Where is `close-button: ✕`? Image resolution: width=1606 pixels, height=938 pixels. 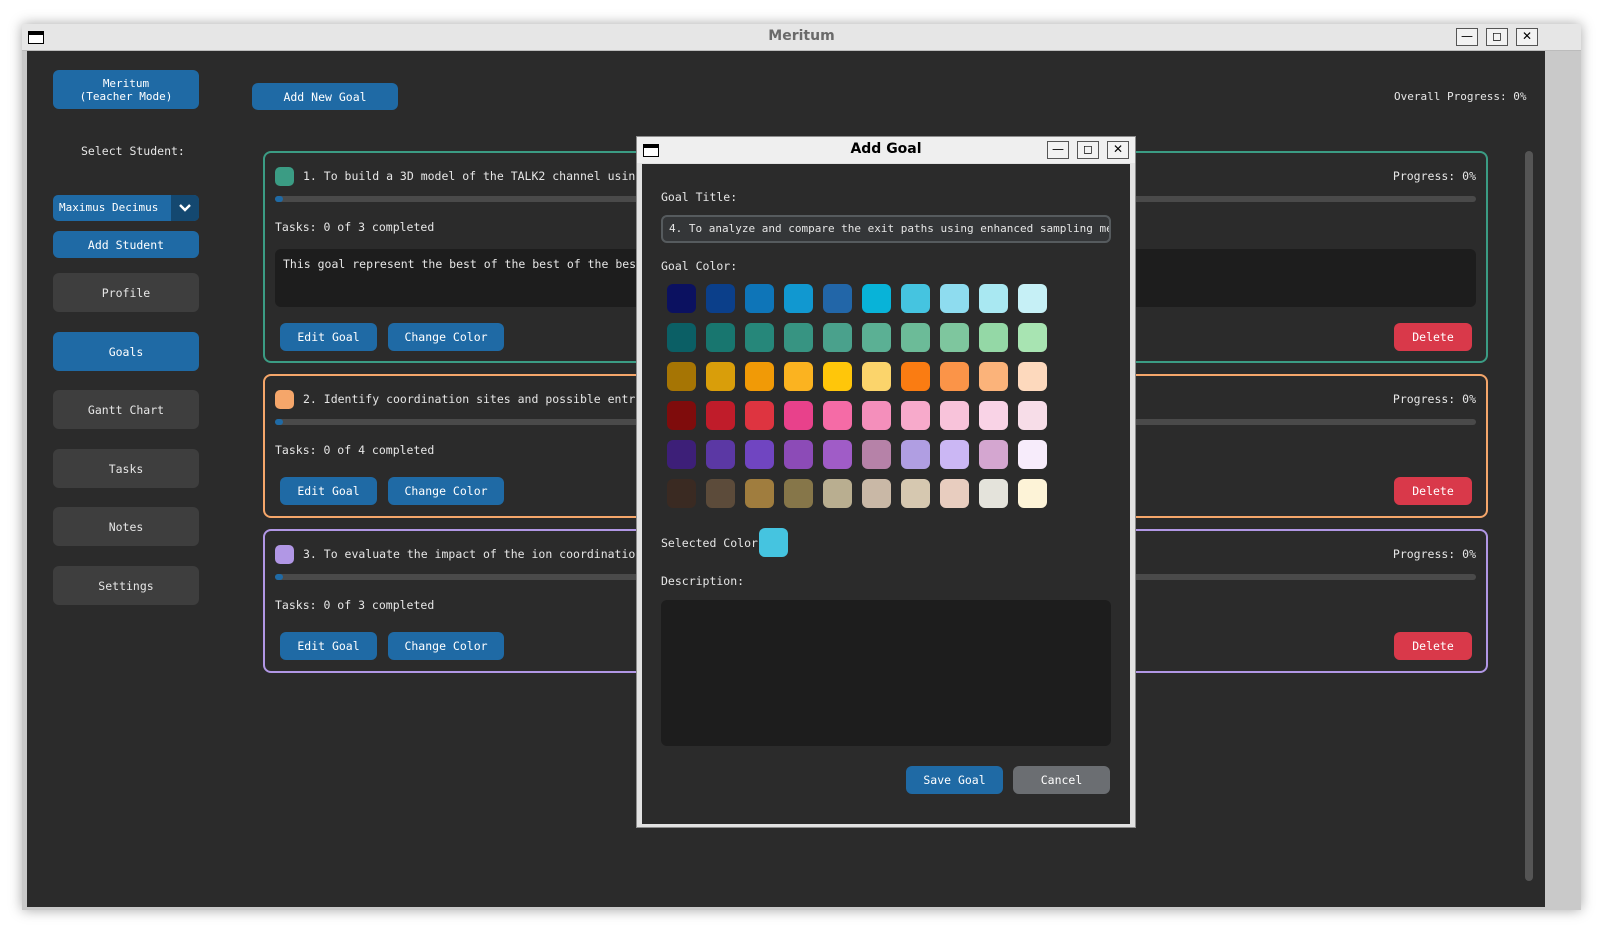 close-button: ✕ is located at coordinates (1527, 37).